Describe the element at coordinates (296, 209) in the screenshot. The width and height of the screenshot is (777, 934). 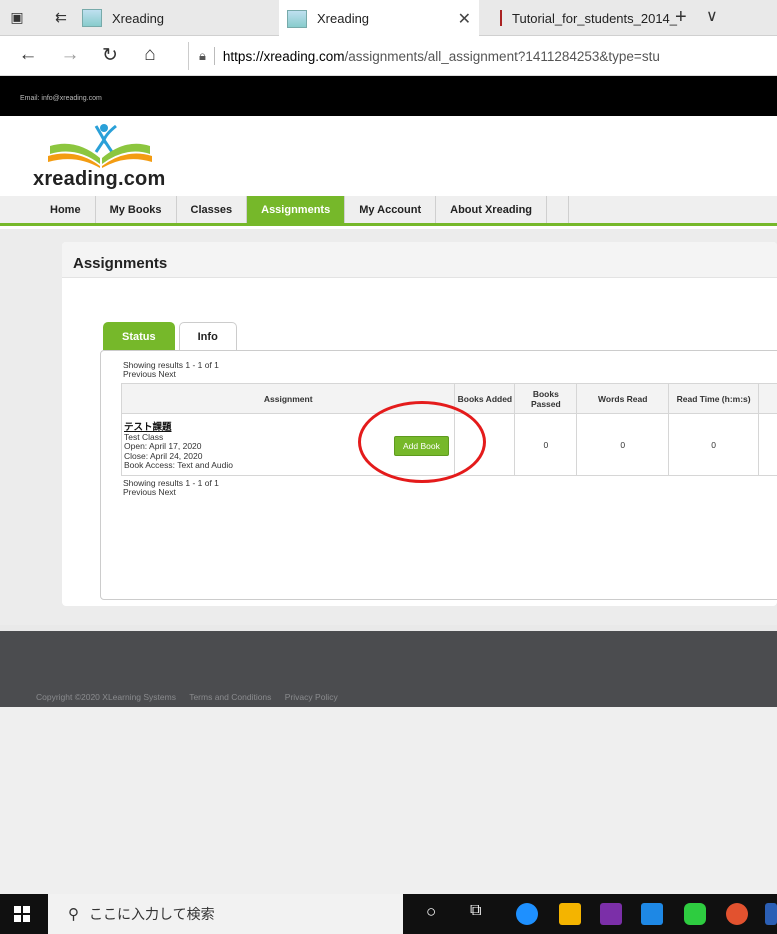
I see `nav-assignments: Assignments` at that location.